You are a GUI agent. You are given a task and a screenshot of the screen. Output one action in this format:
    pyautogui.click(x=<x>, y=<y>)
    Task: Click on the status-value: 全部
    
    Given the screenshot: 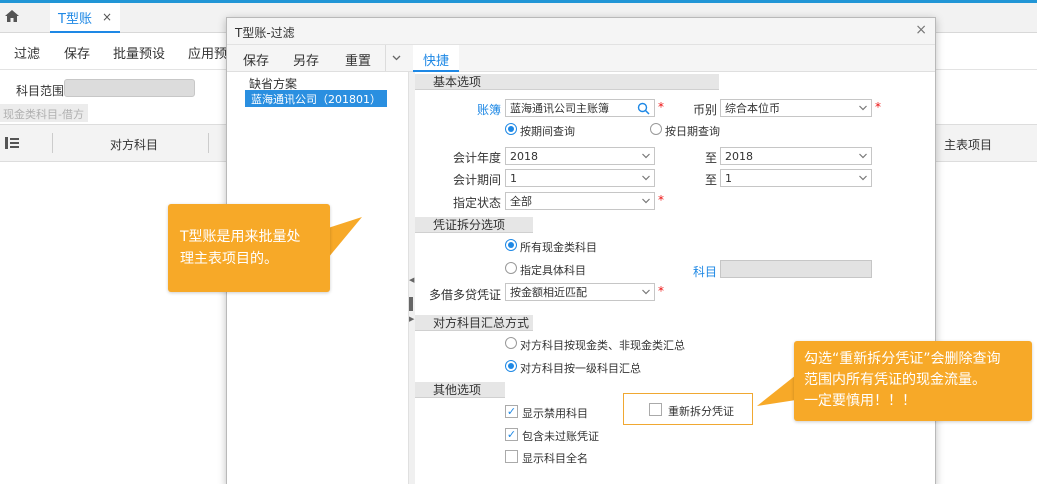 What is the action you would take?
    pyautogui.click(x=521, y=201)
    